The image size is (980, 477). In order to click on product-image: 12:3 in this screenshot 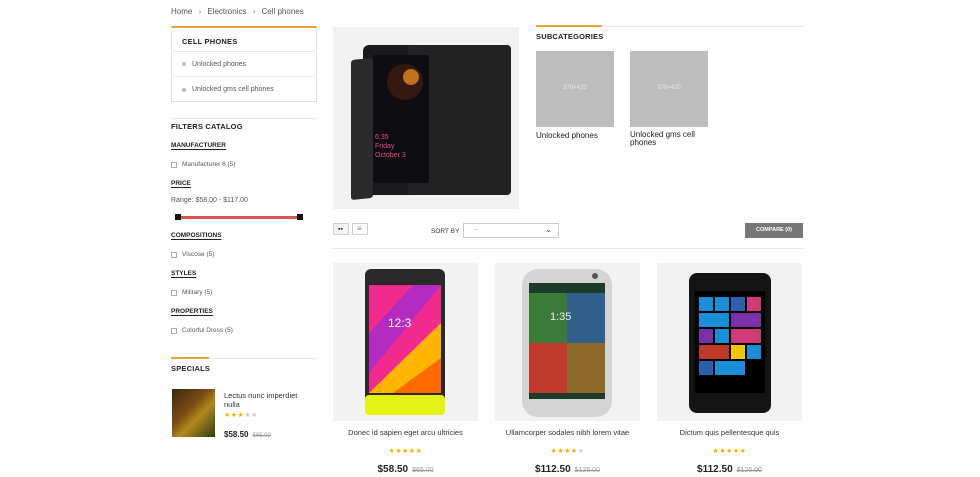, I will do `click(405, 342)`.